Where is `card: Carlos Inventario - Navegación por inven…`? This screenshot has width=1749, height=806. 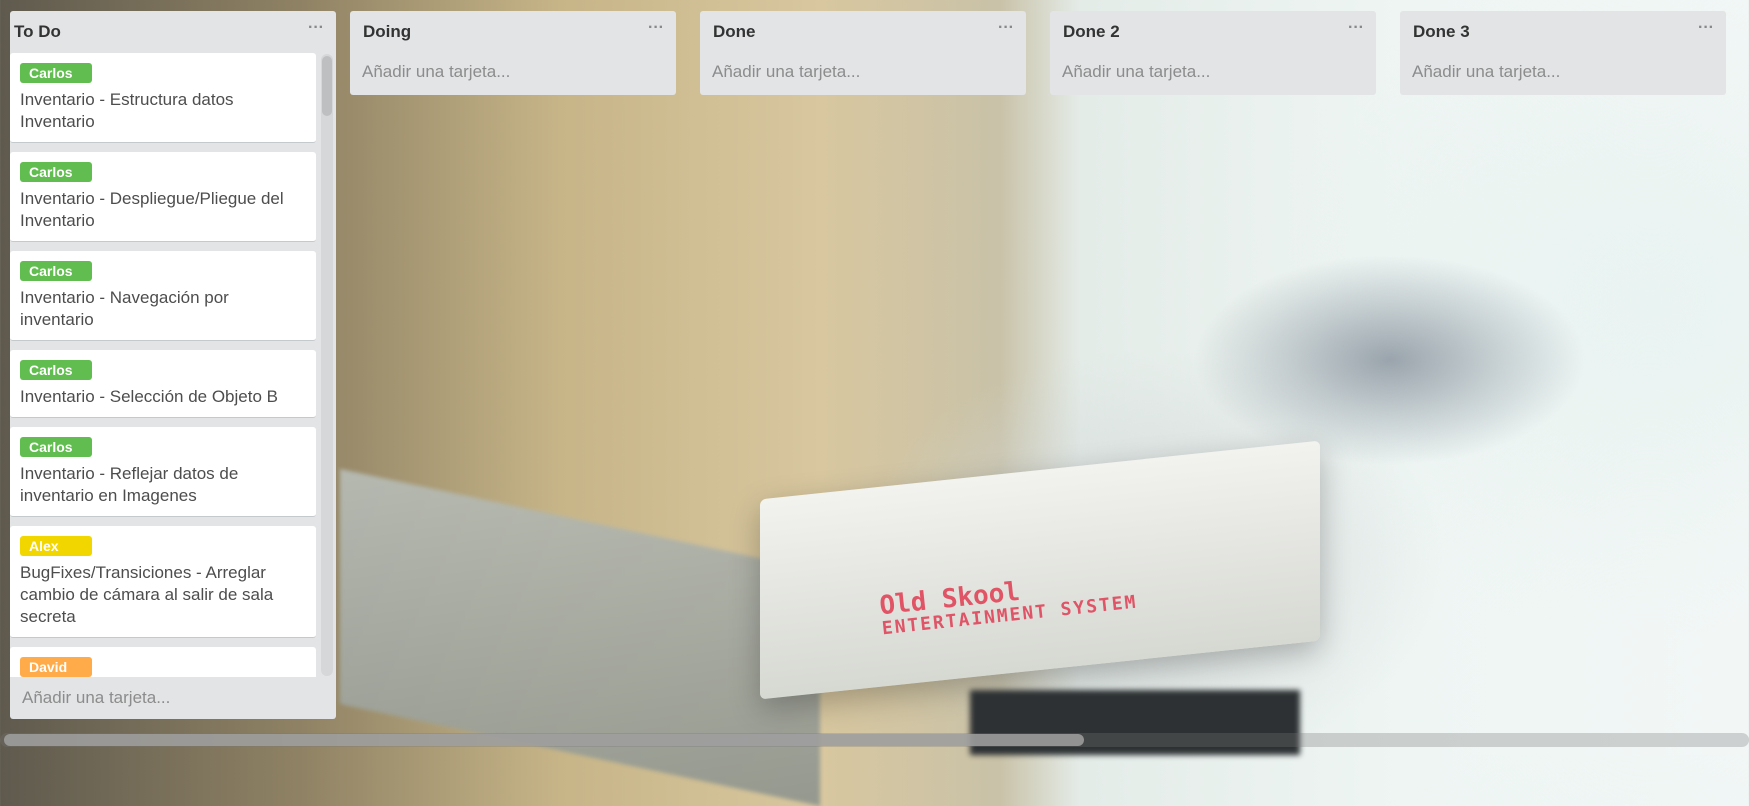 card: Carlos Inventario - Navegación por inven… is located at coordinates (163, 296).